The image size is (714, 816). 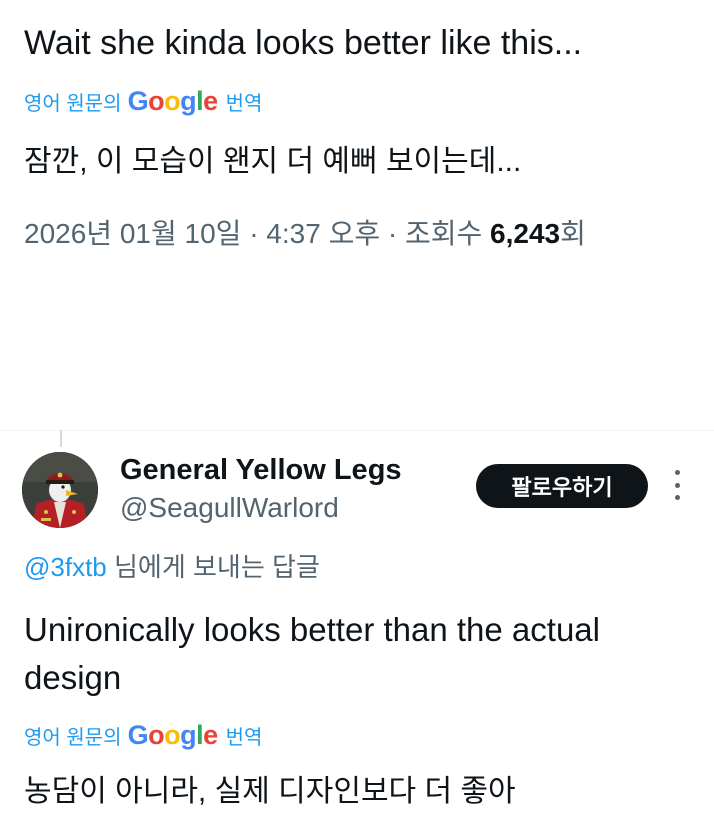 I want to click on more-vertical-icon, so click(x=677, y=485).